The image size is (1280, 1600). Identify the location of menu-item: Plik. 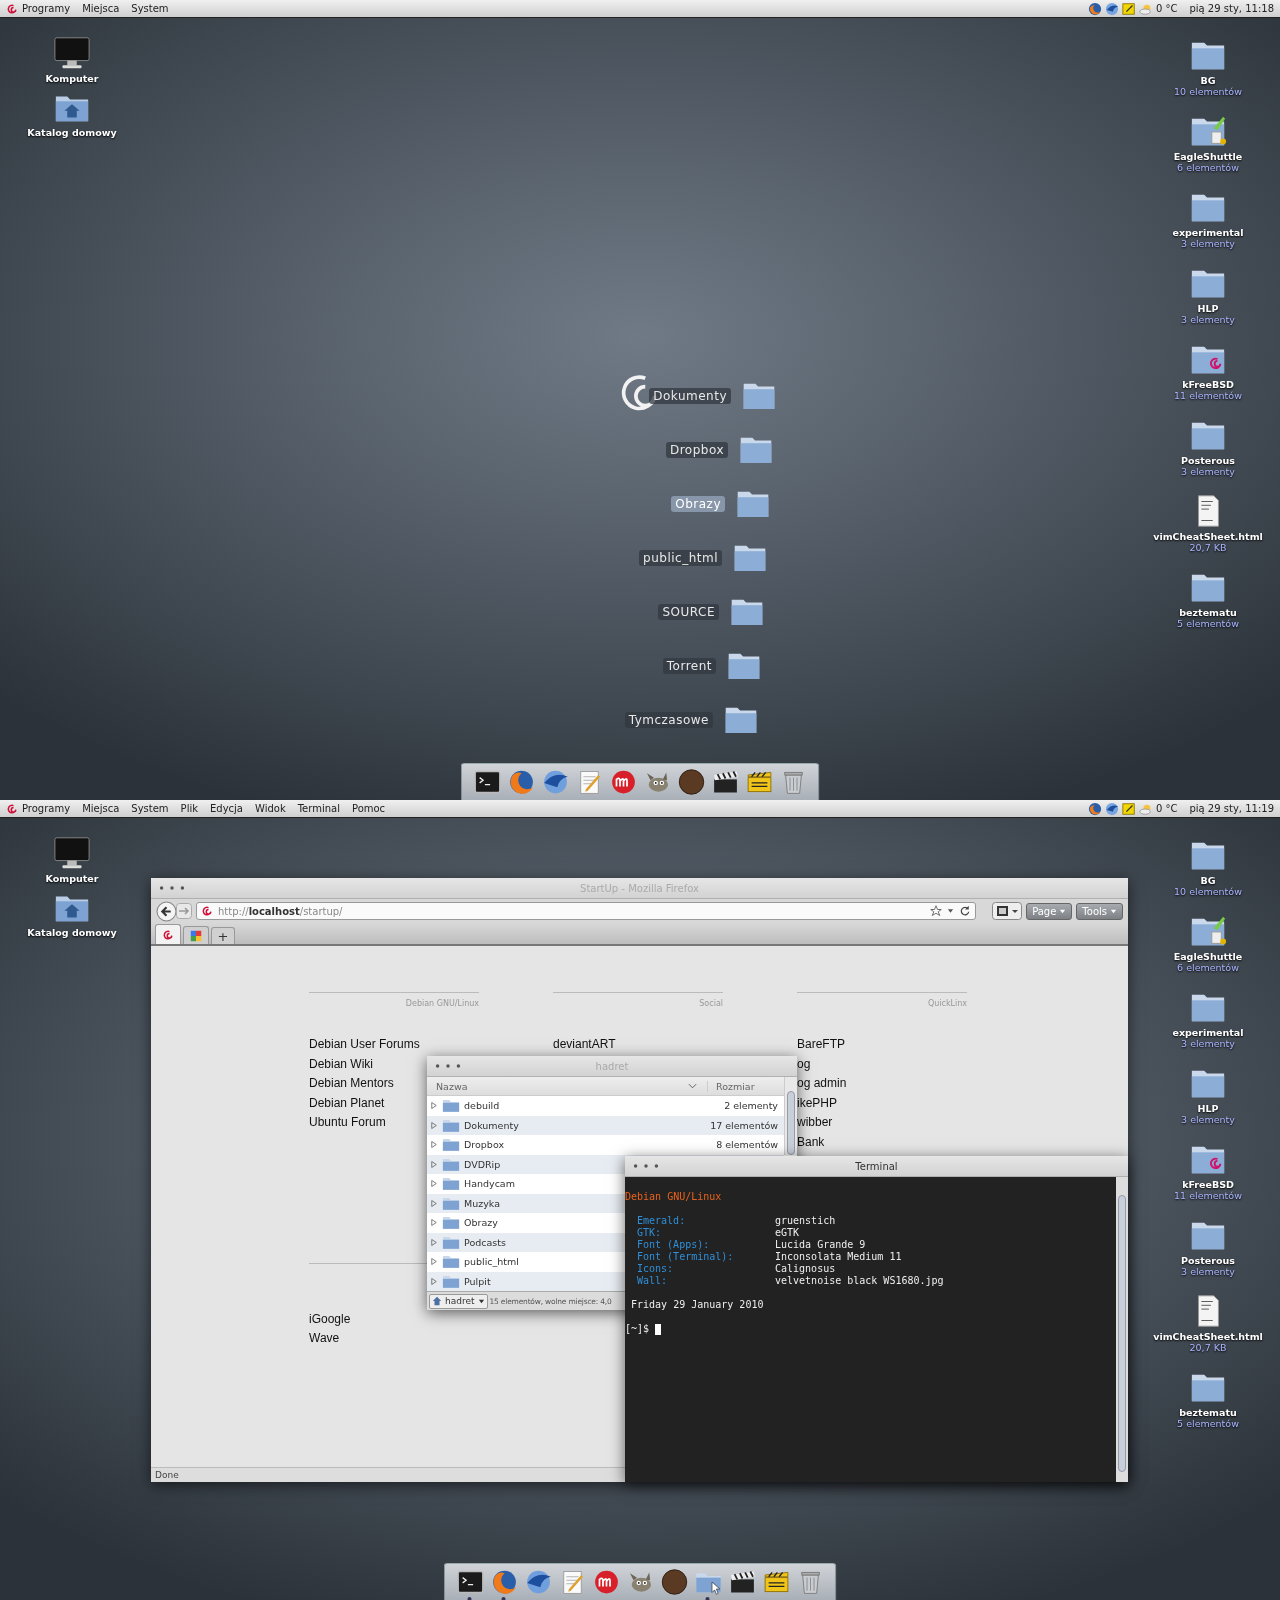
(189, 808).